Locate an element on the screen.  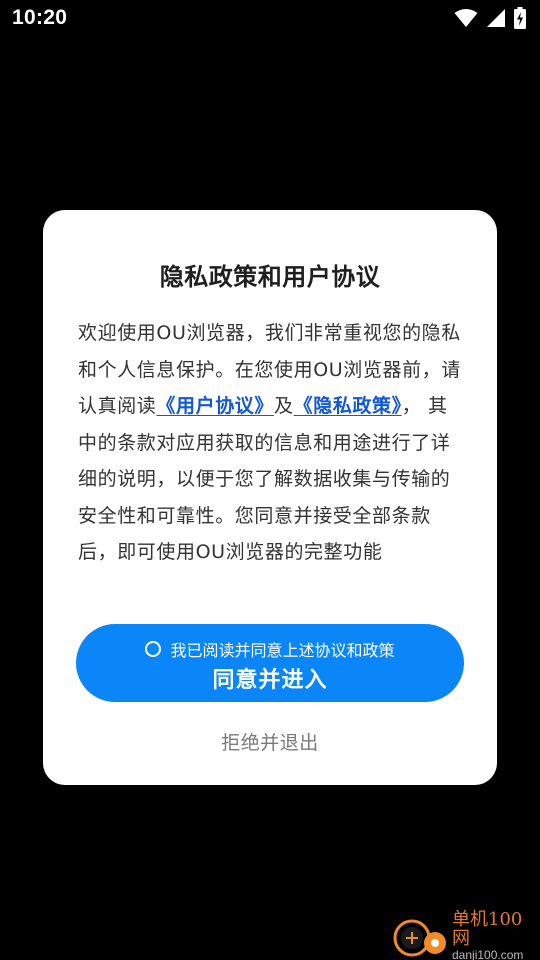
battery-charging-icon is located at coordinates (520, 18).